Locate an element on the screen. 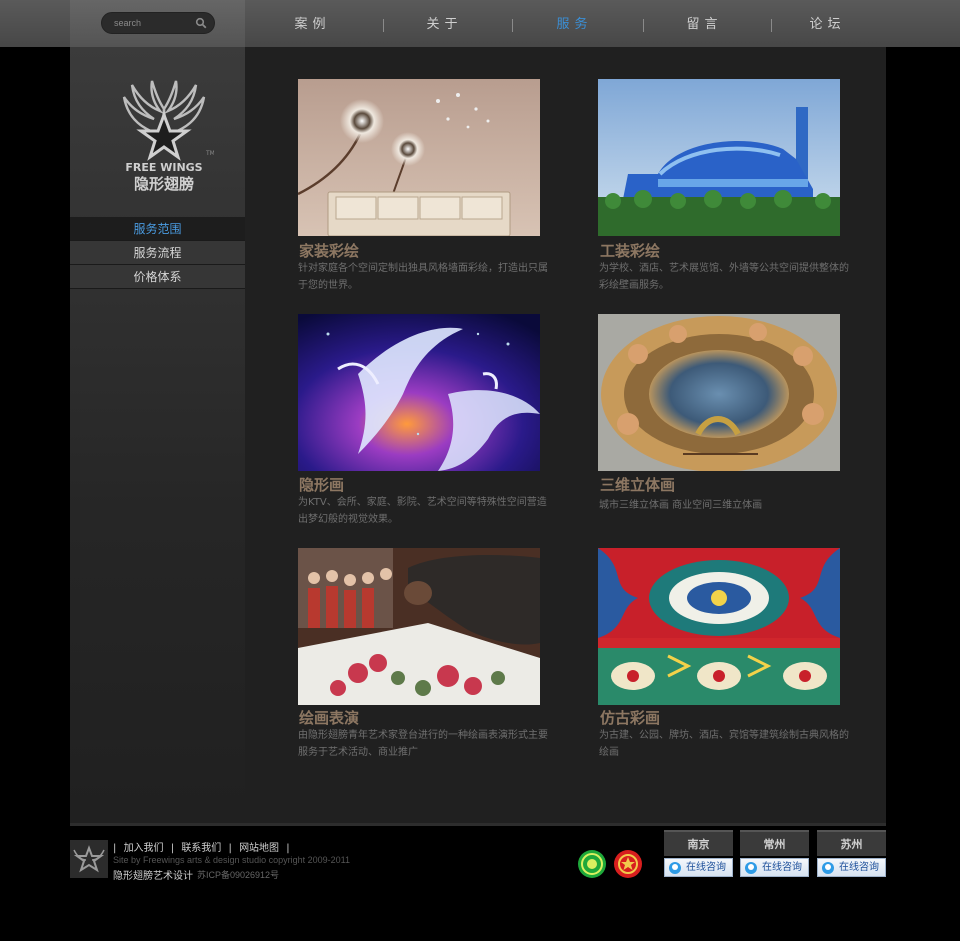 The width and height of the screenshot is (960, 941). online-consult-button-suzhou: 在线咨询 is located at coordinates (851, 867).